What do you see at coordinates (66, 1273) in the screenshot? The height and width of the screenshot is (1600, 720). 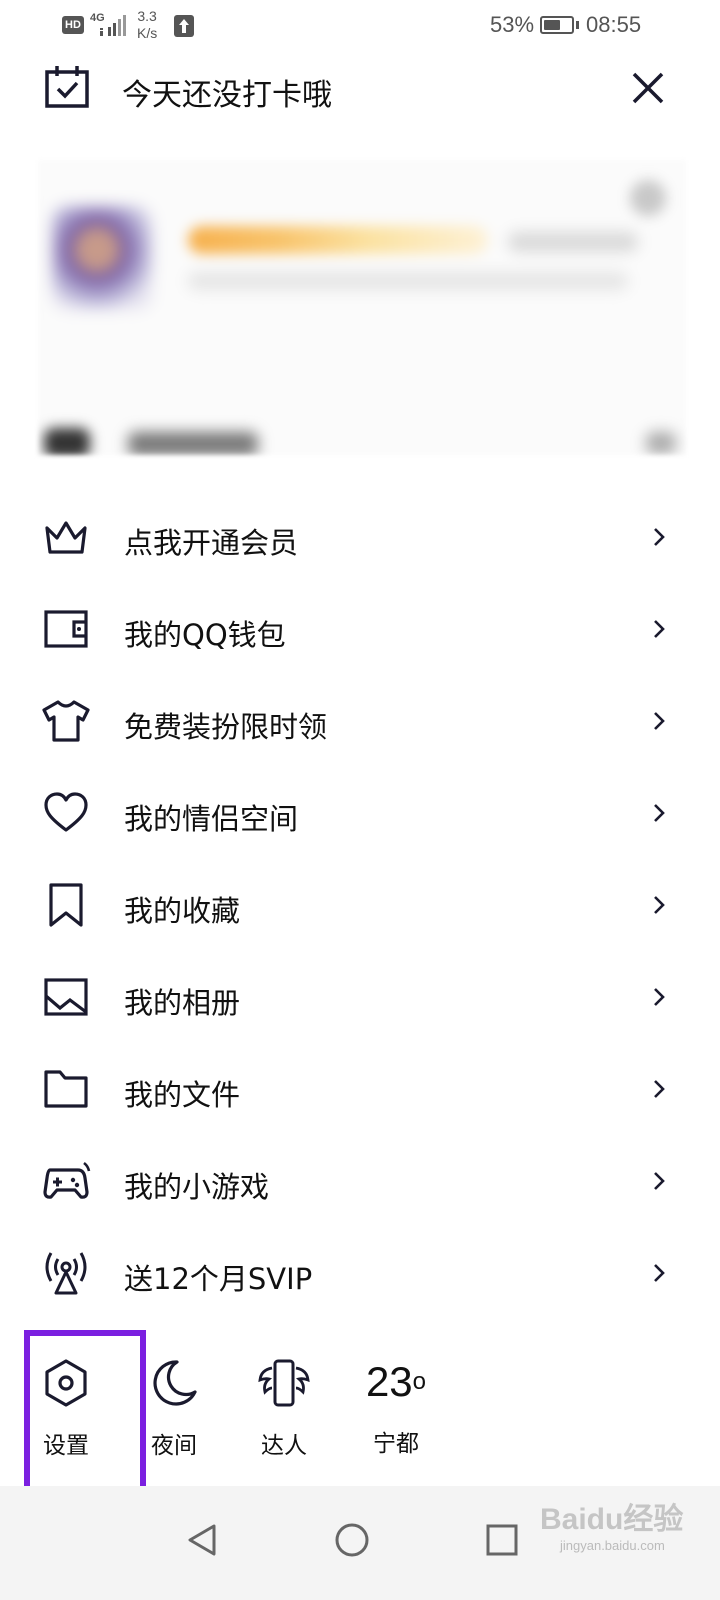 I see `broadcast-icon` at bounding box center [66, 1273].